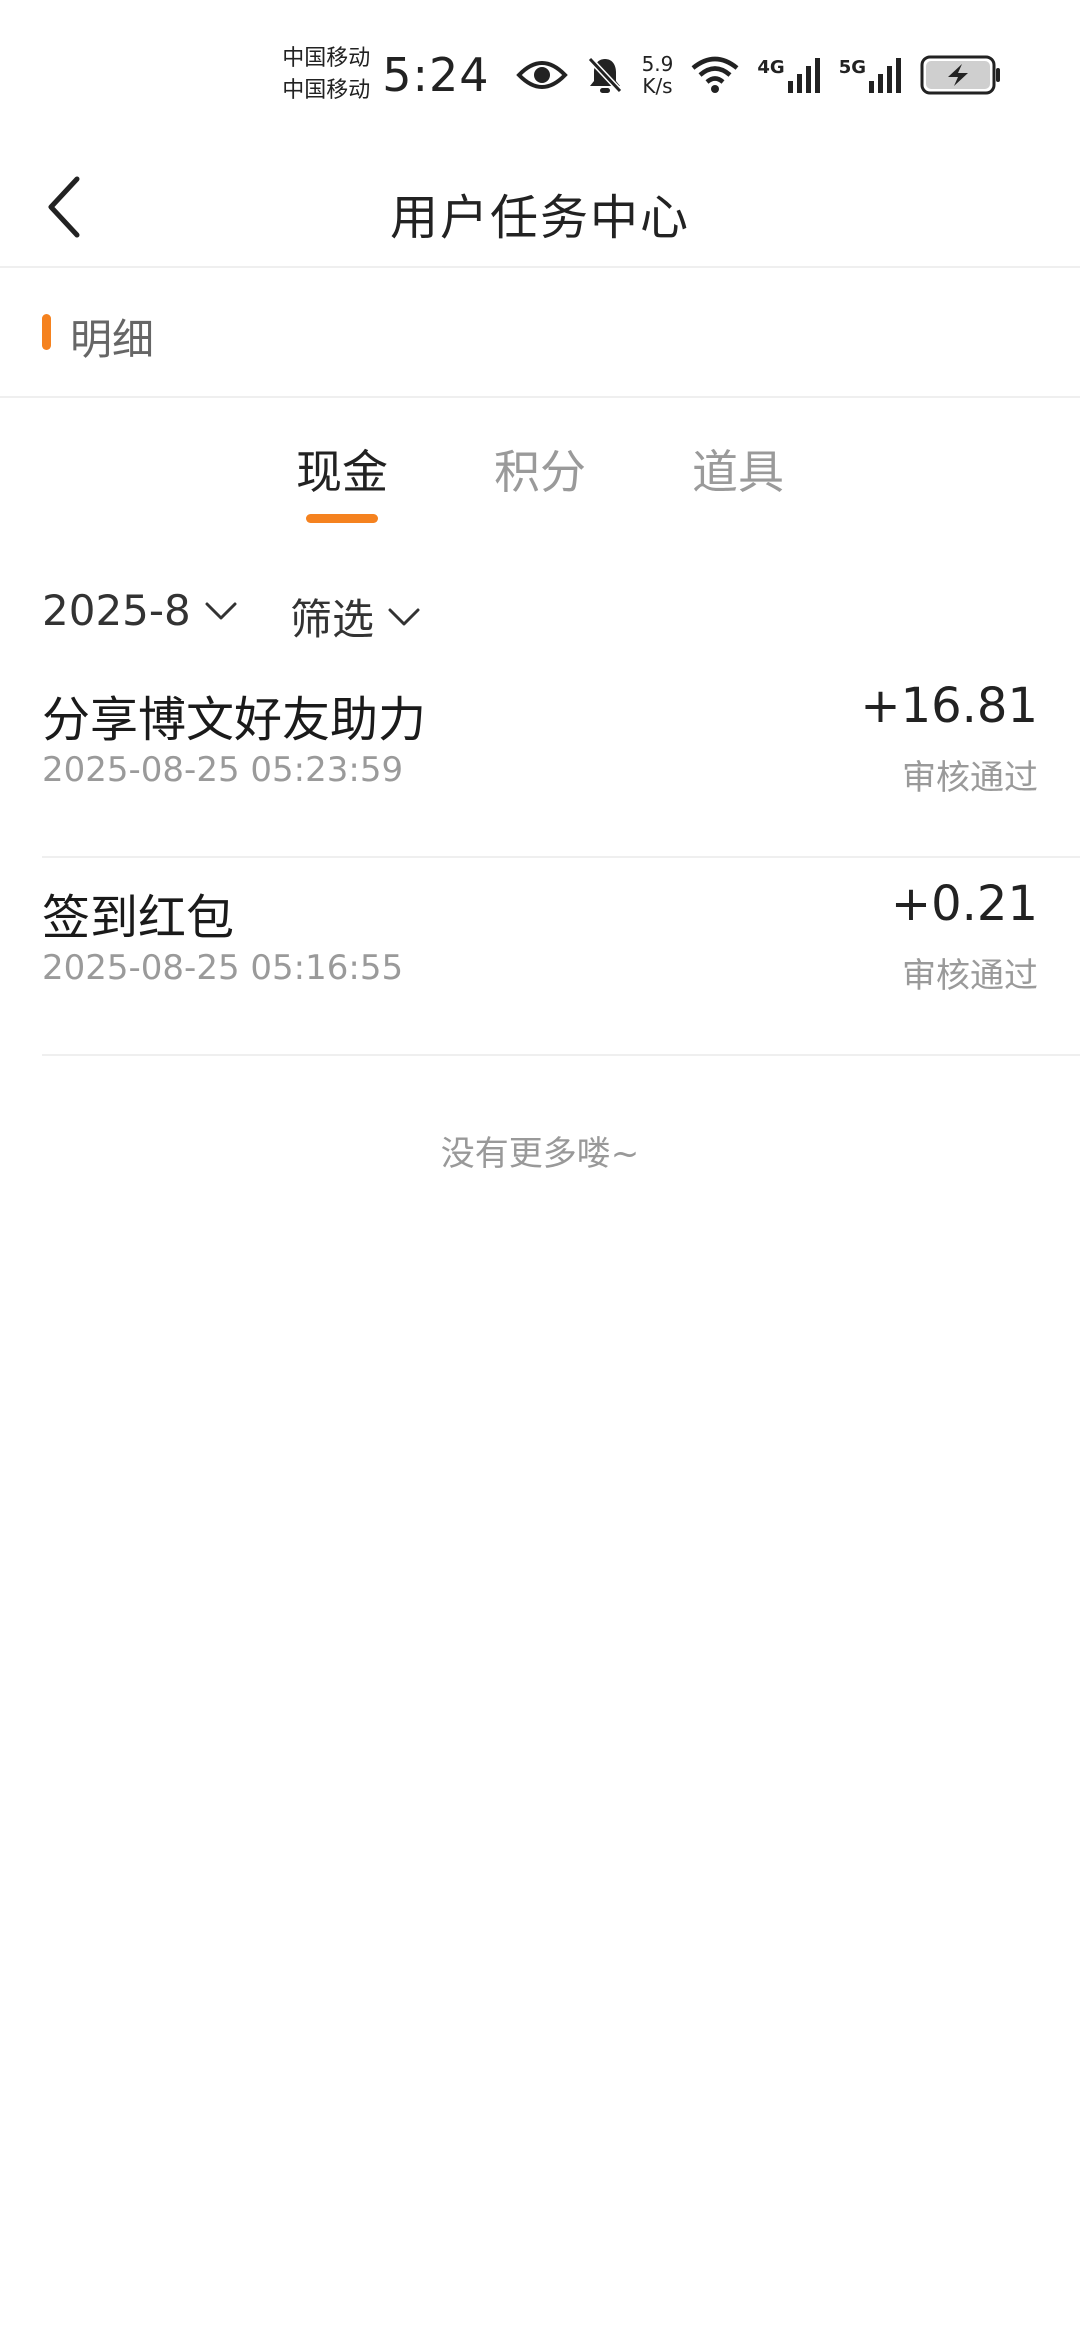 The width and height of the screenshot is (1080, 2340). What do you see at coordinates (657, 86) in the screenshot?
I see `net-speed-unit: K/s` at bounding box center [657, 86].